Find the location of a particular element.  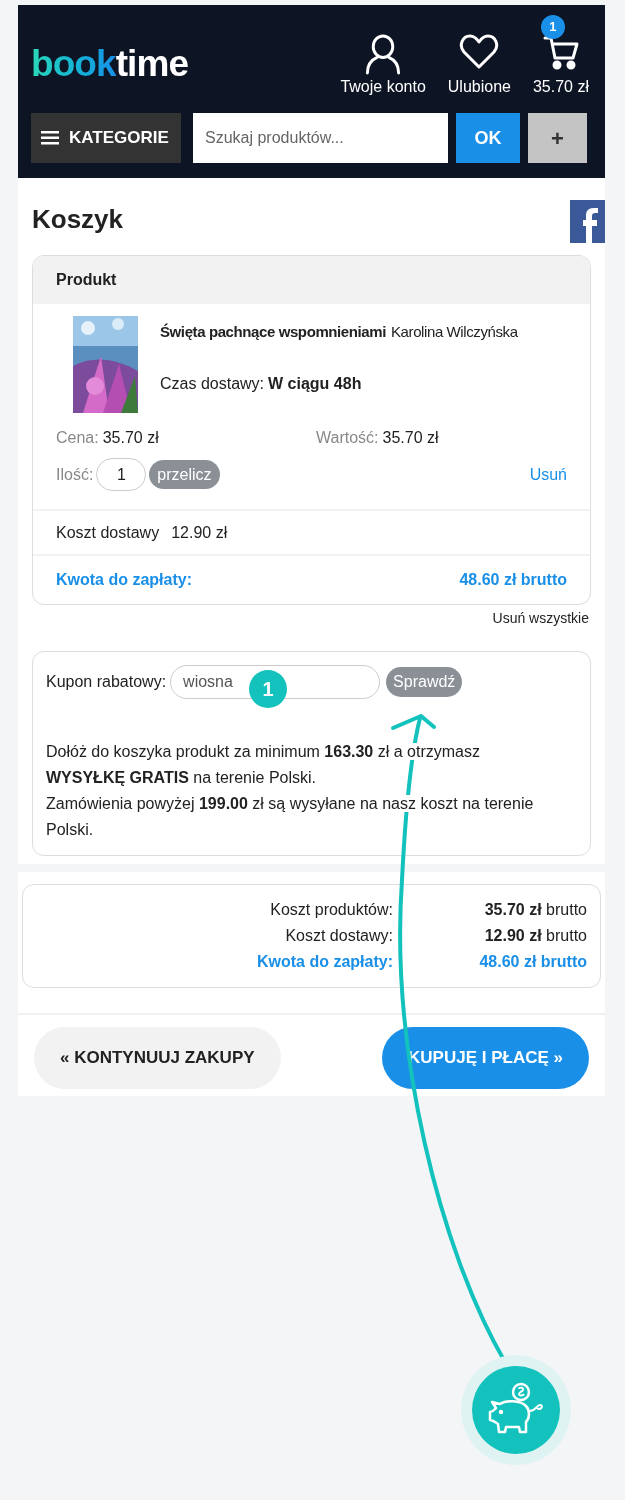

facebook-icon is located at coordinates (587, 221).